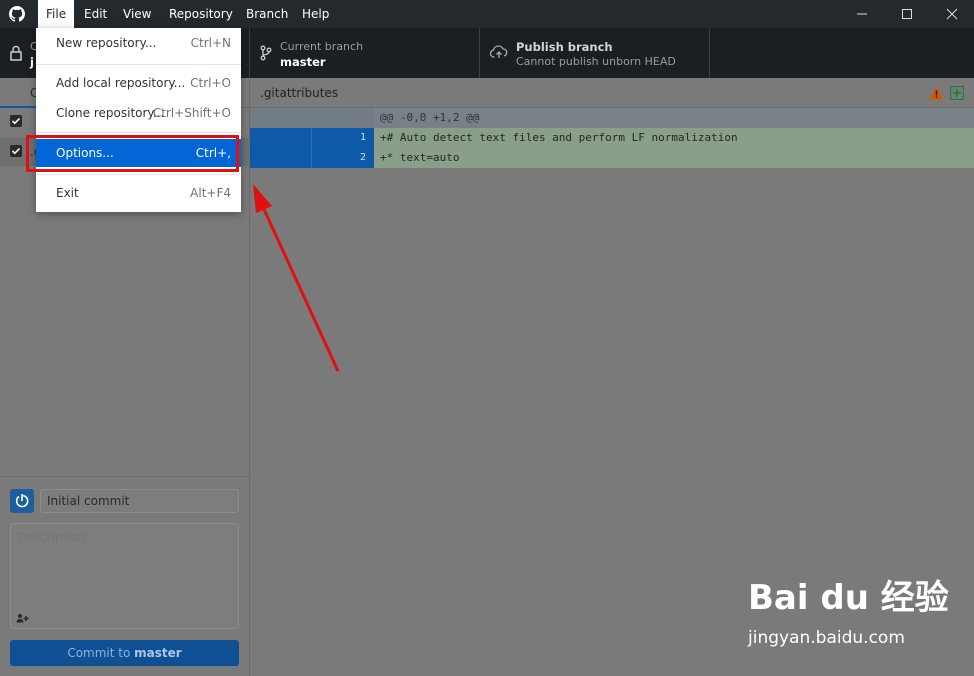 The image size is (974, 676). Describe the element at coordinates (487, 14) in the screenshot. I see `title-bar: File Edit View Repository Branch Help` at that location.